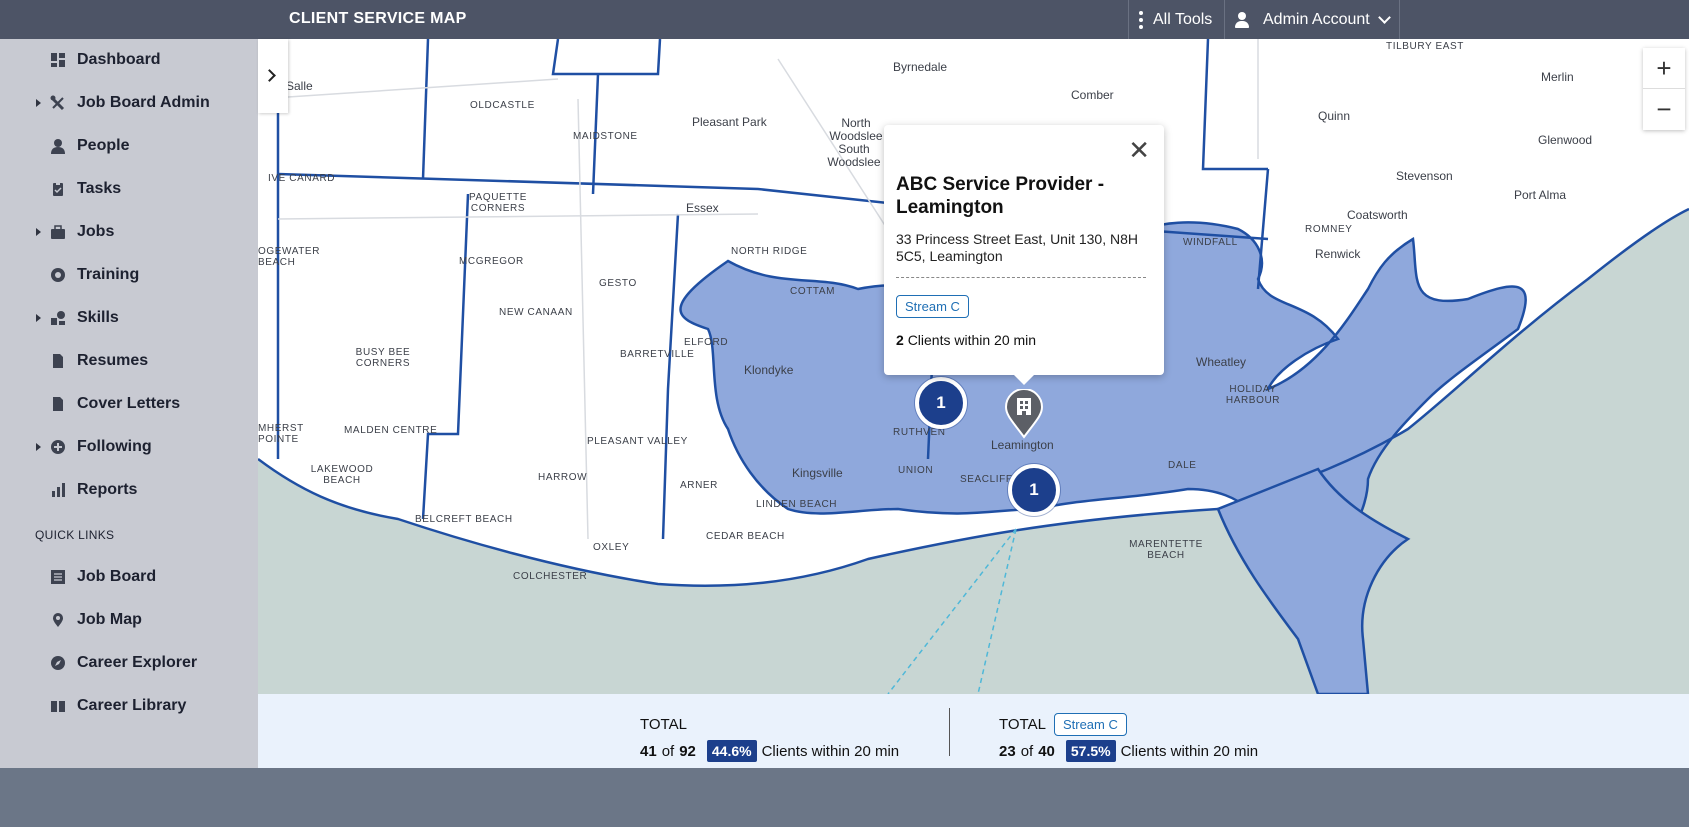 The width and height of the screenshot is (1689, 827). Describe the element at coordinates (117, 576) in the screenshot. I see `quick-link-label: Job Board` at that location.